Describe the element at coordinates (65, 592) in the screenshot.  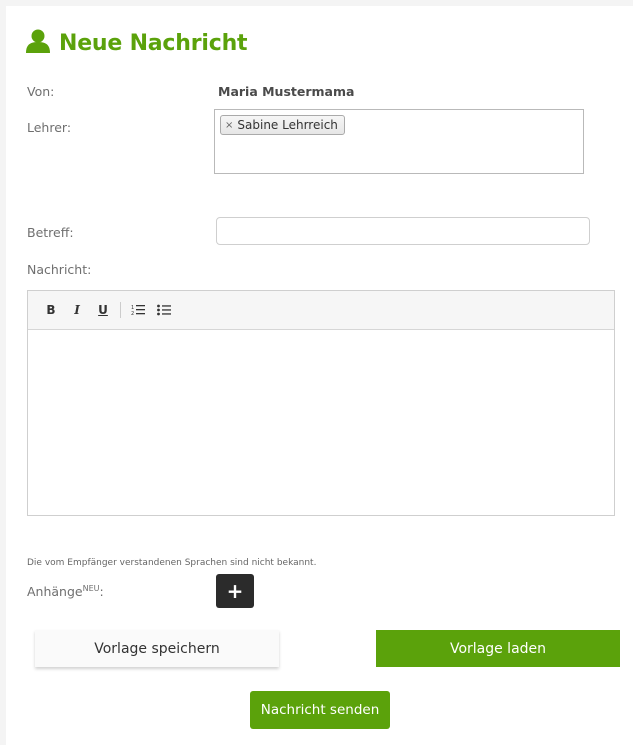
I see `attachments-label: AnhängeNEU:` at that location.